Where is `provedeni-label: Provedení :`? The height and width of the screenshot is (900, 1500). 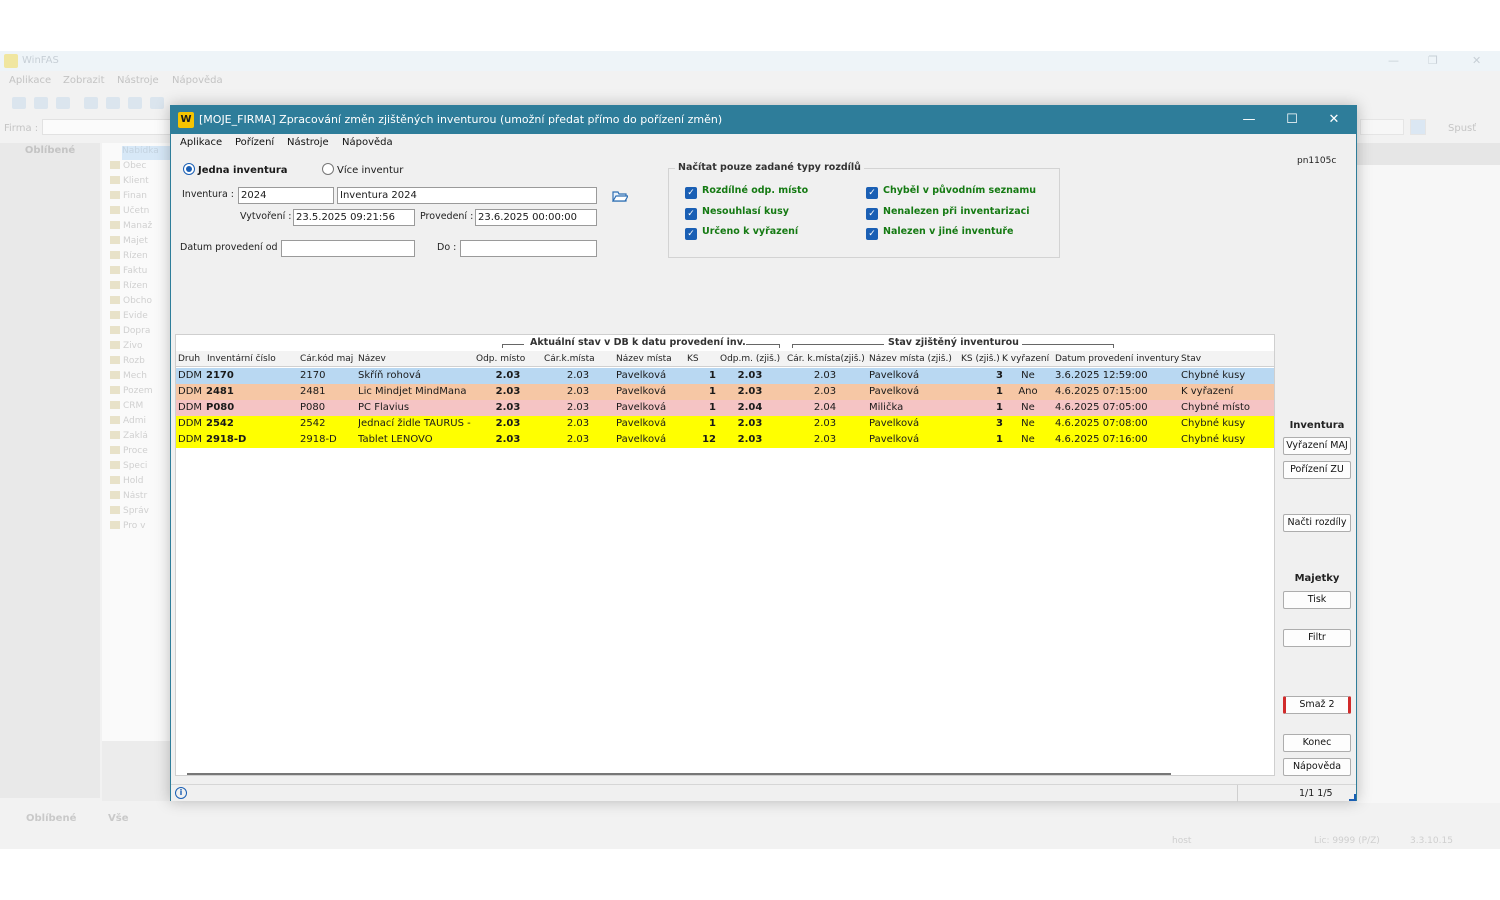 provedeni-label: Provedení : is located at coordinates (447, 216).